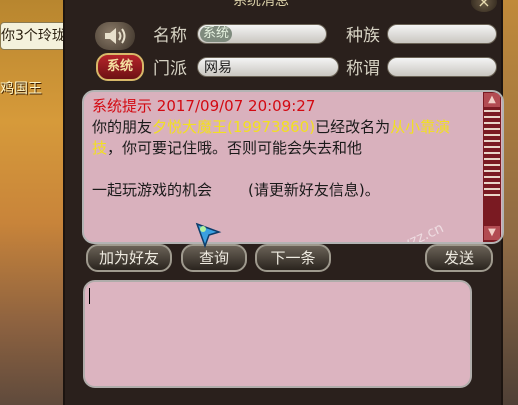 The width and height of the screenshot is (518, 405). Describe the element at coordinates (89, 296) in the screenshot. I see `text-caret` at that location.